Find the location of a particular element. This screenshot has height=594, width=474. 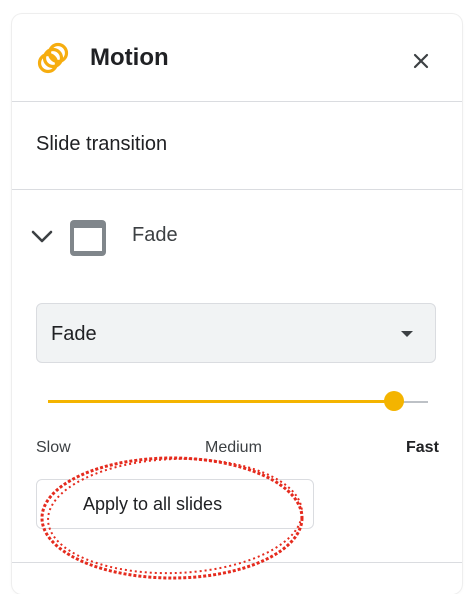

slider-knob is located at coordinates (393, 401).